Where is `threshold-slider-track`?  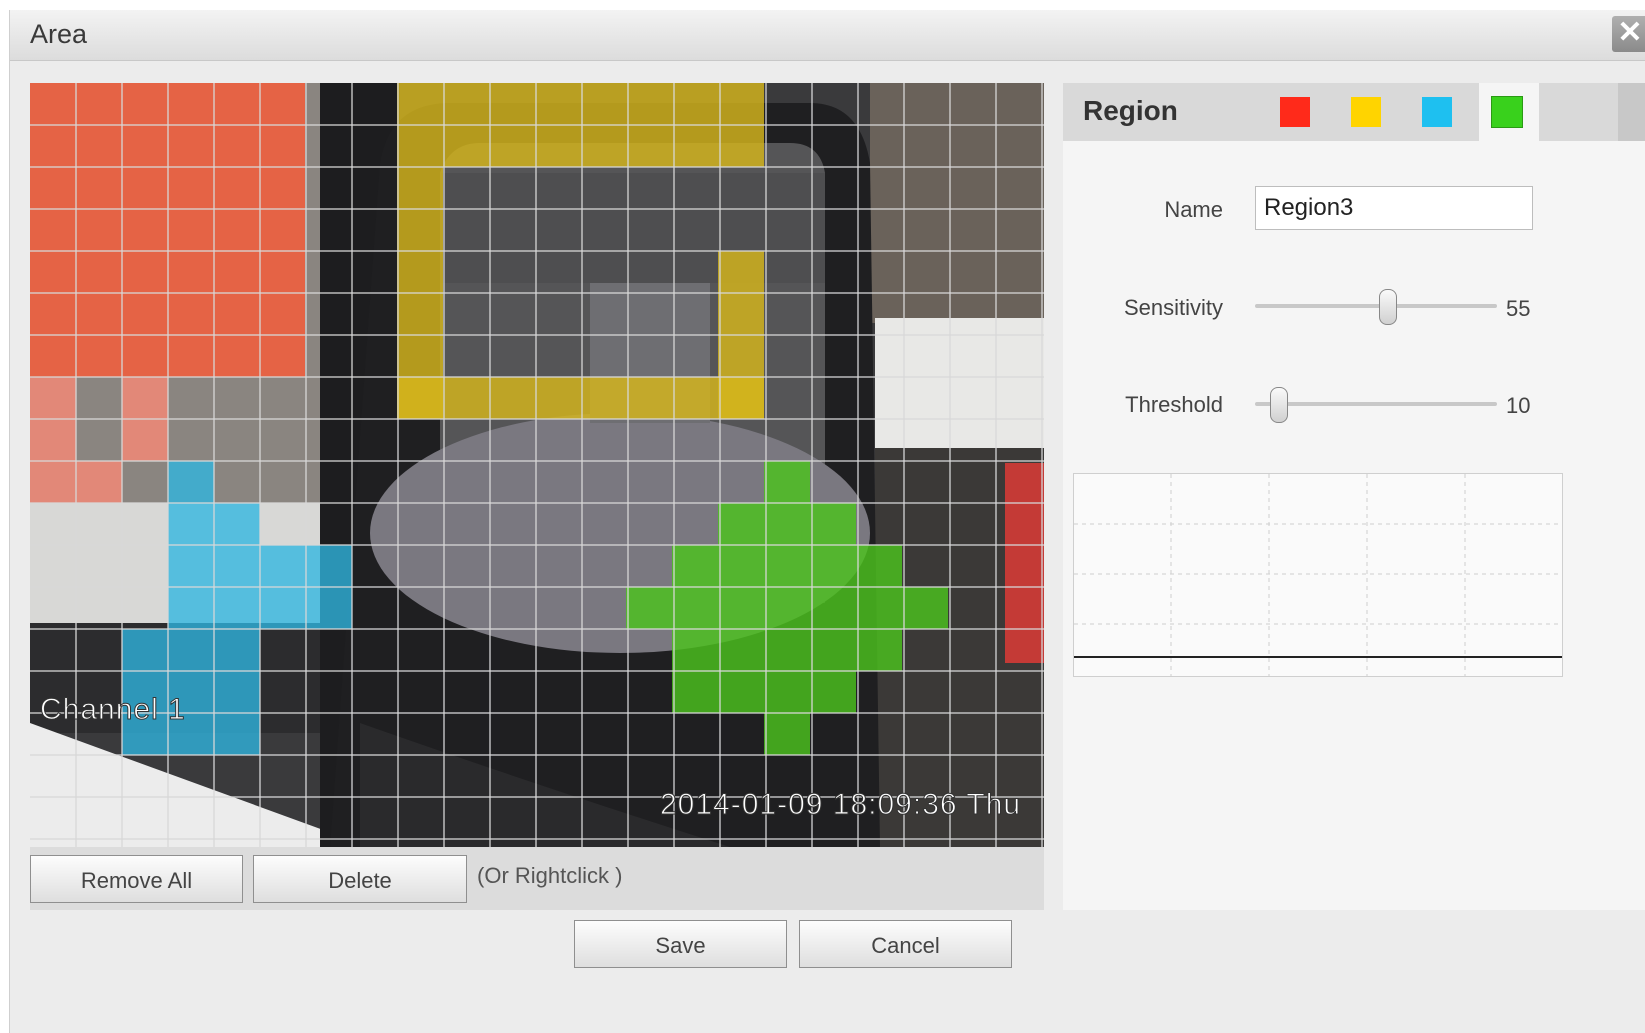 threshold-slider-track is located at coordinates (1376, 404).